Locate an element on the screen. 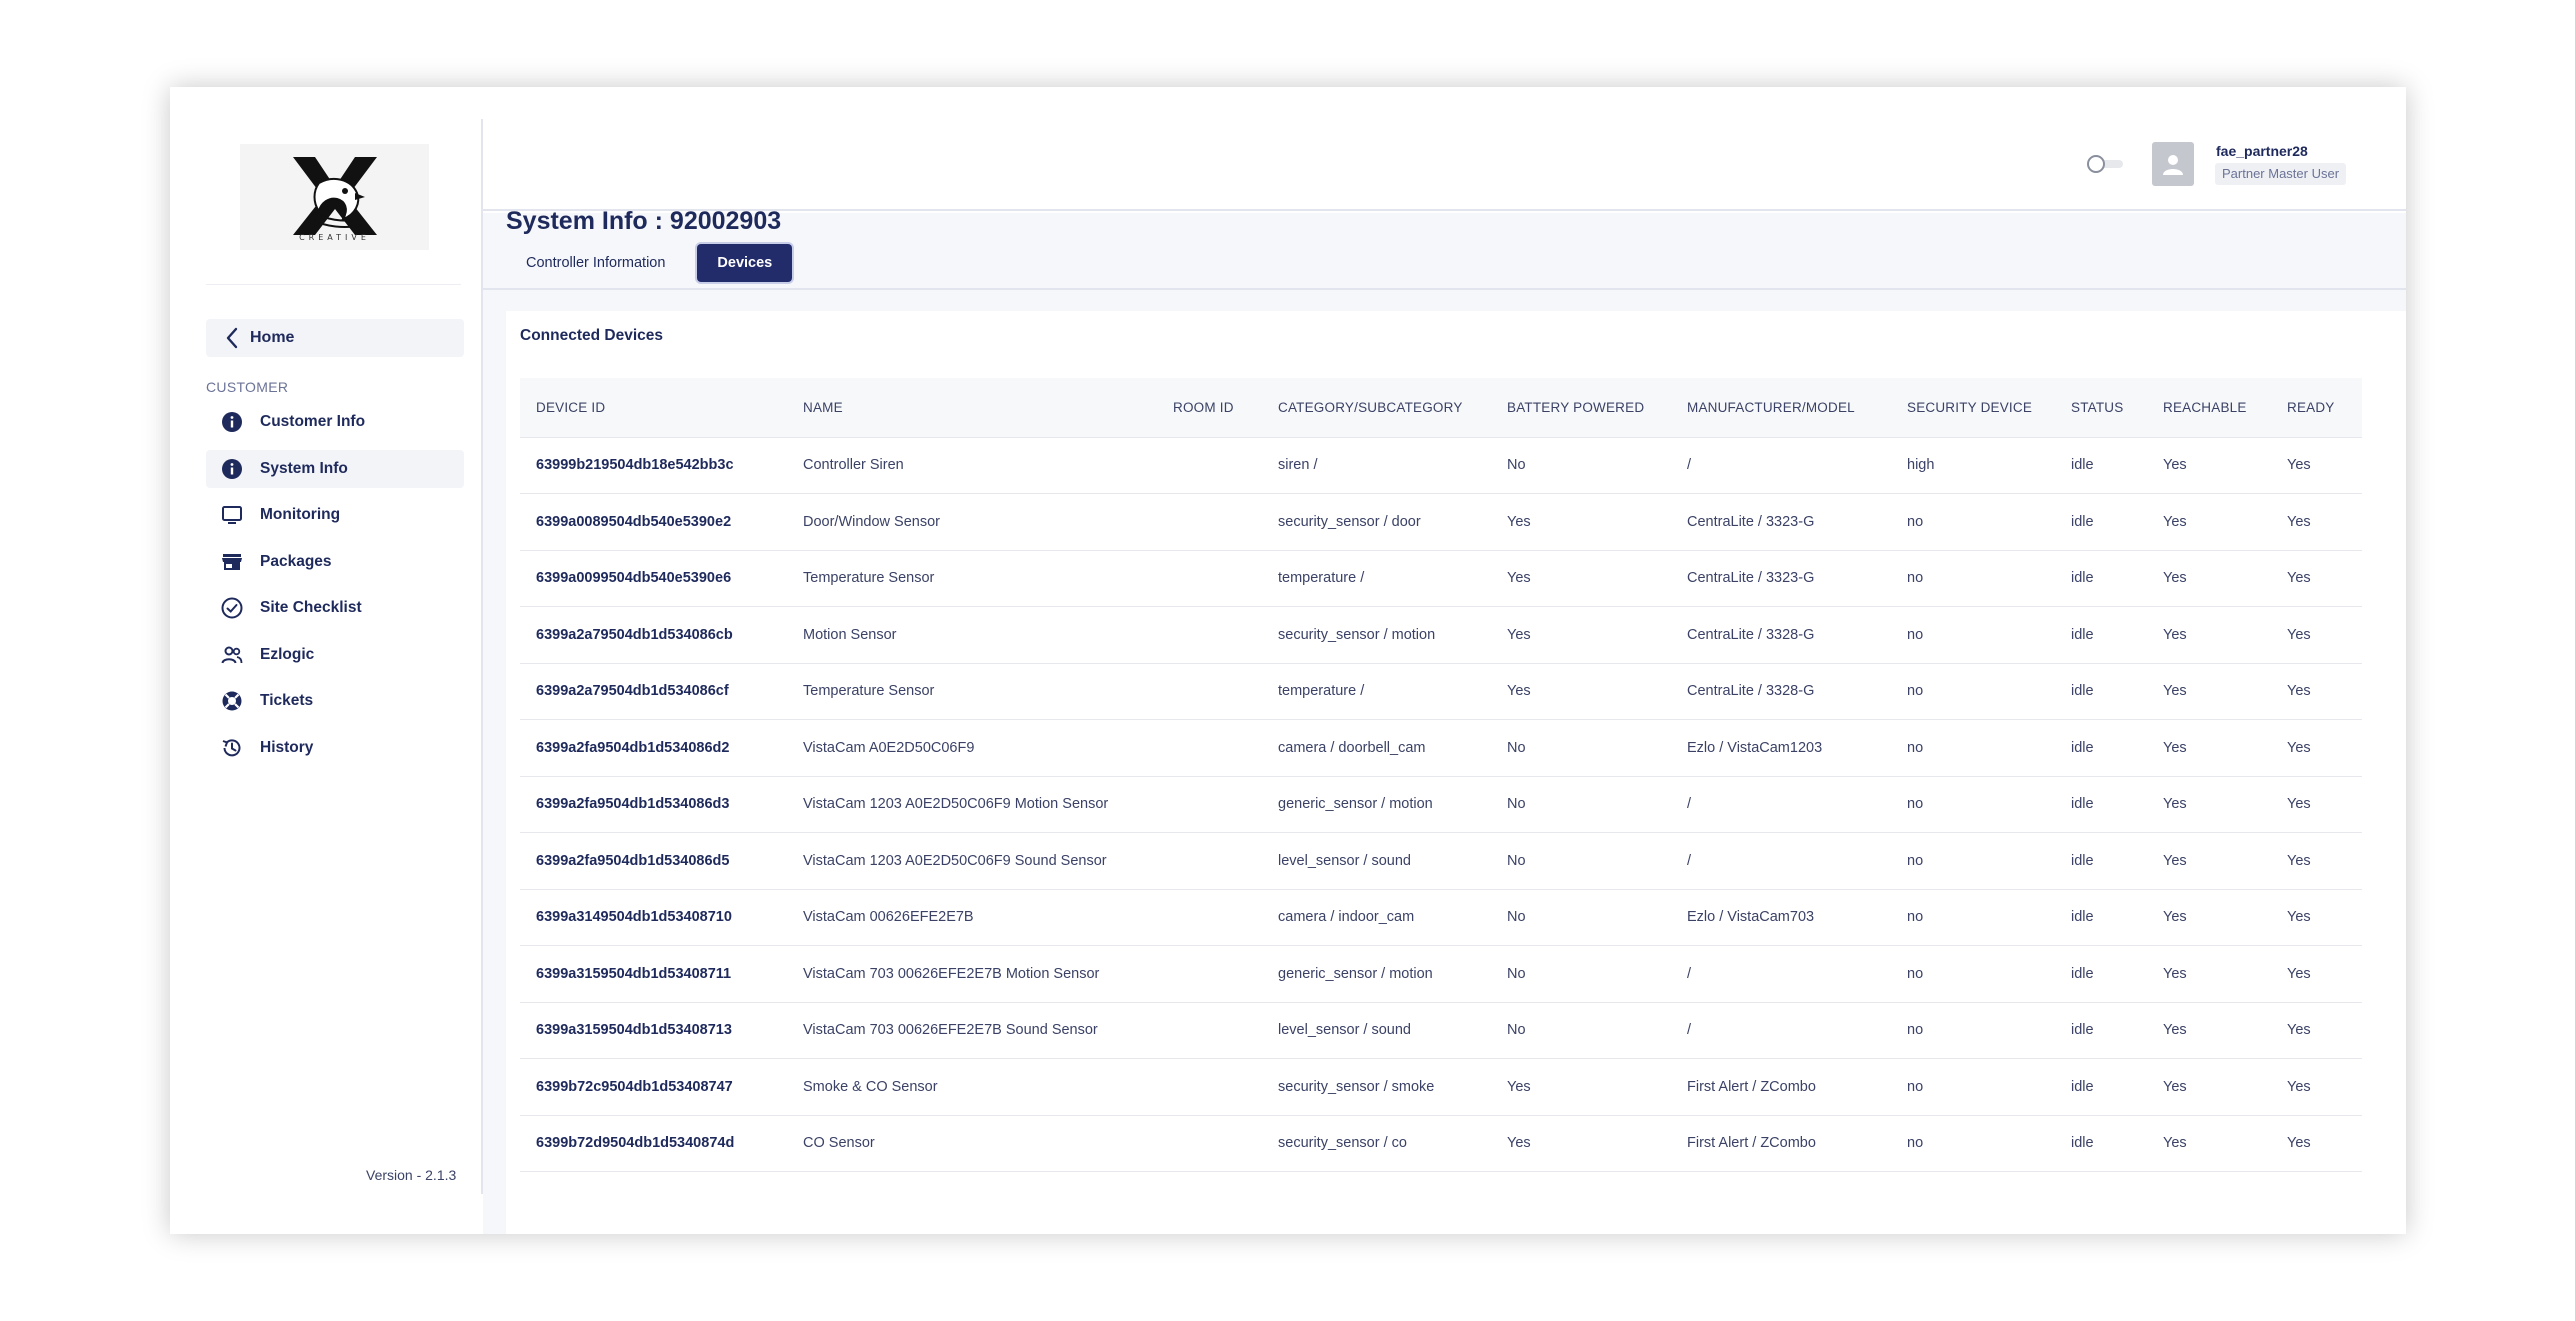  cell-name: VistaCam 703 00626EFE2E7B Motion Sensor is located at coordinates (972, 974).